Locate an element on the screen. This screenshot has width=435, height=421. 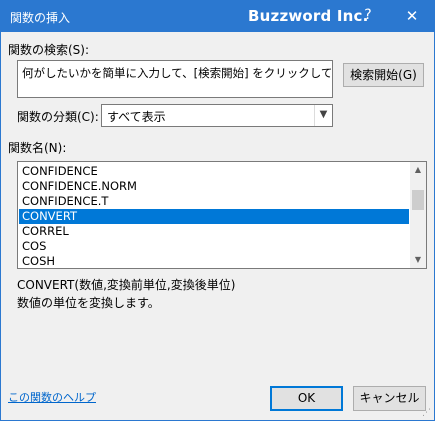
search-input: 何がしたいかを簡単に入力して、[検索開始] をクリックしてください。 is located at coordinates (175, 79).